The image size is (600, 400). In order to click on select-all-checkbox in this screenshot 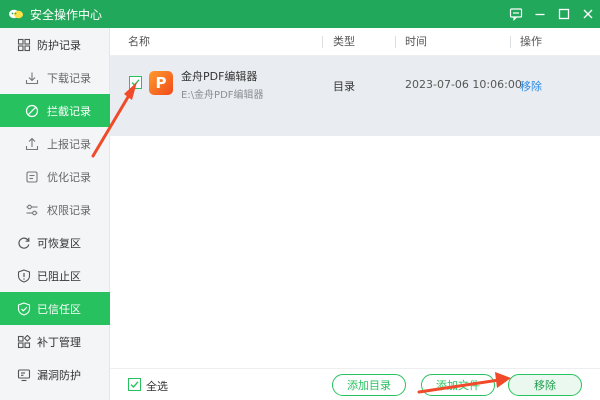, I will do `click(134, 384)`.